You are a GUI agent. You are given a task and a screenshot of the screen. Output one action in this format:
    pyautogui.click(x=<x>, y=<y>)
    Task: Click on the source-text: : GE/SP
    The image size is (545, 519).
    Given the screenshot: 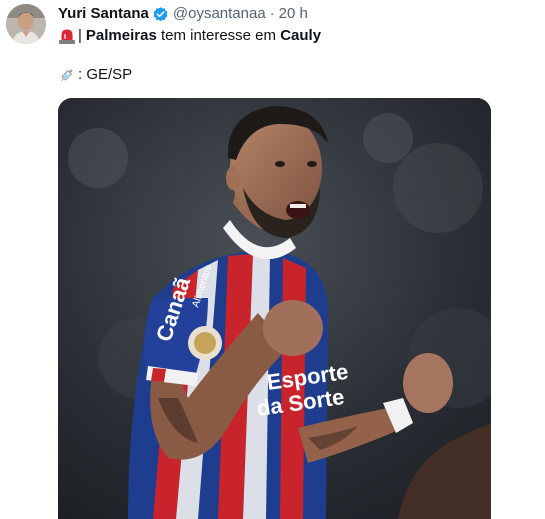 What is the action you would take?
    pyautogui.click(x=105, y=74)
    